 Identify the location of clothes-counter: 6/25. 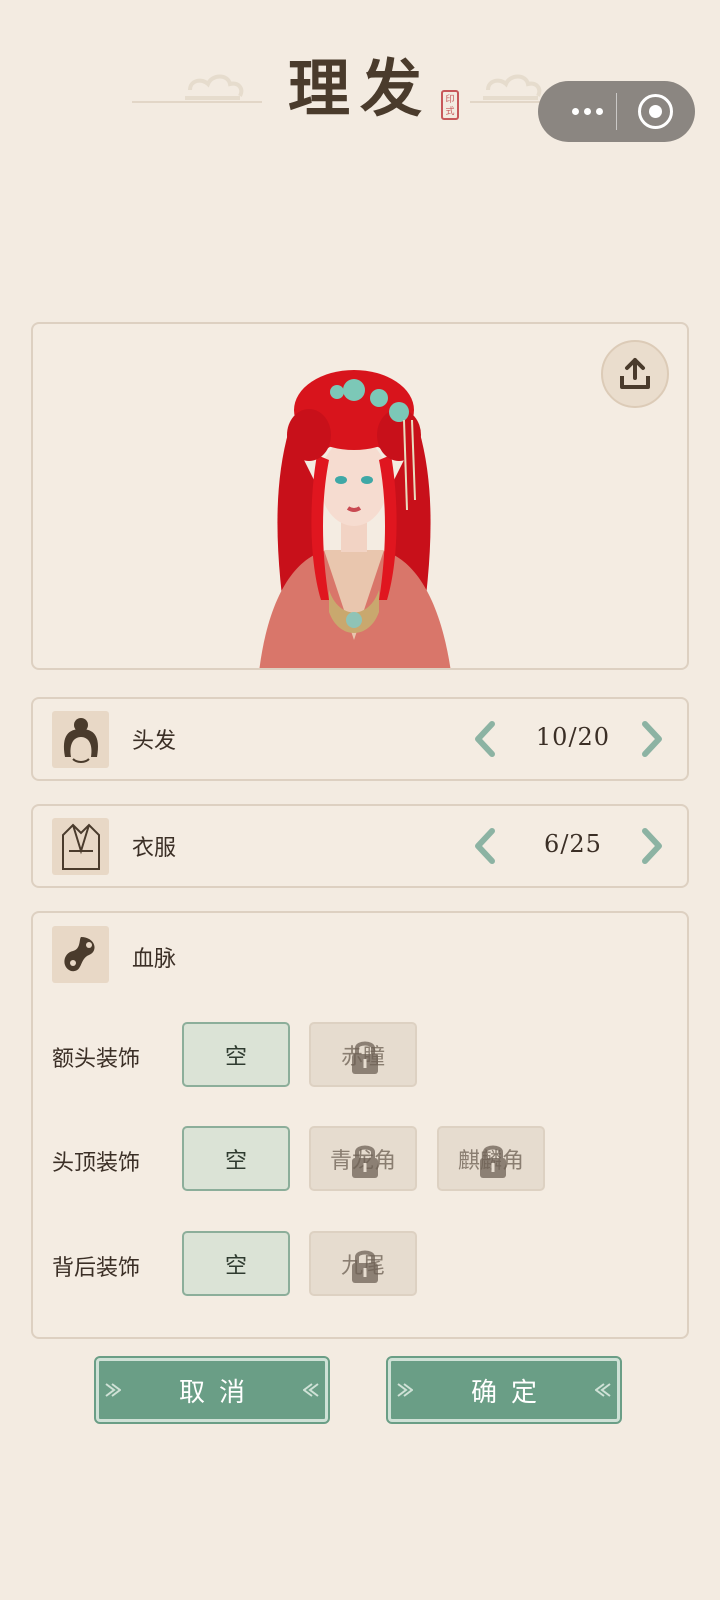
(573, 844).